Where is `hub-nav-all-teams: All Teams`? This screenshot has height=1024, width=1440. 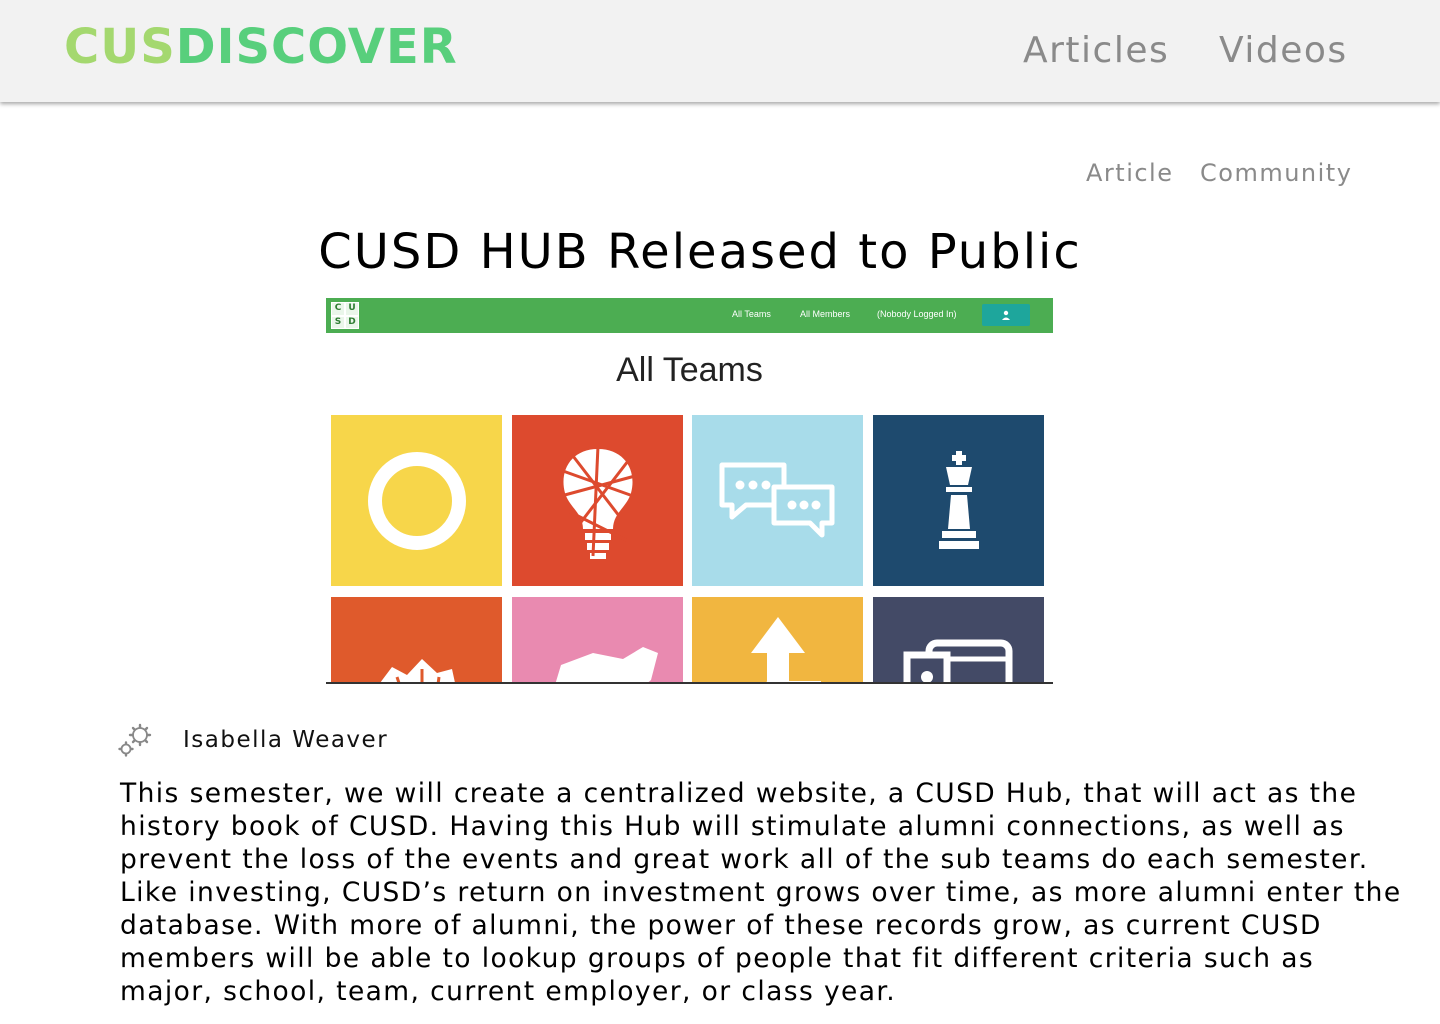 hub-nav-all-teams: All Teams is located at coordinates (751, 314).